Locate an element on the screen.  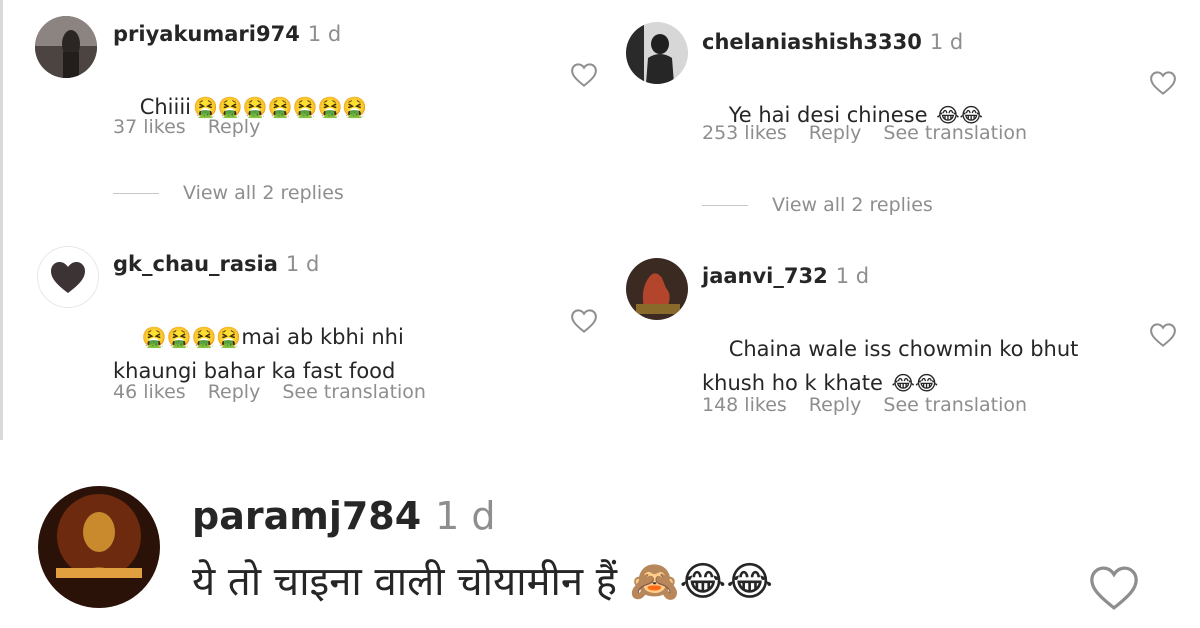
emoji-group: 🙈😂😂 is located at coordinates (701, 582).